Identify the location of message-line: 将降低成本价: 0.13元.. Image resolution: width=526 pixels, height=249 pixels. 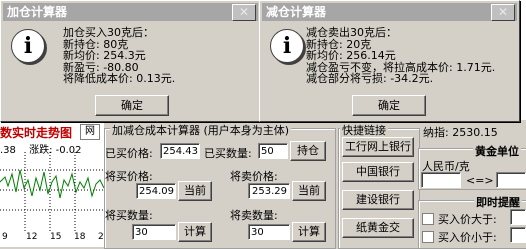
(119, 78).